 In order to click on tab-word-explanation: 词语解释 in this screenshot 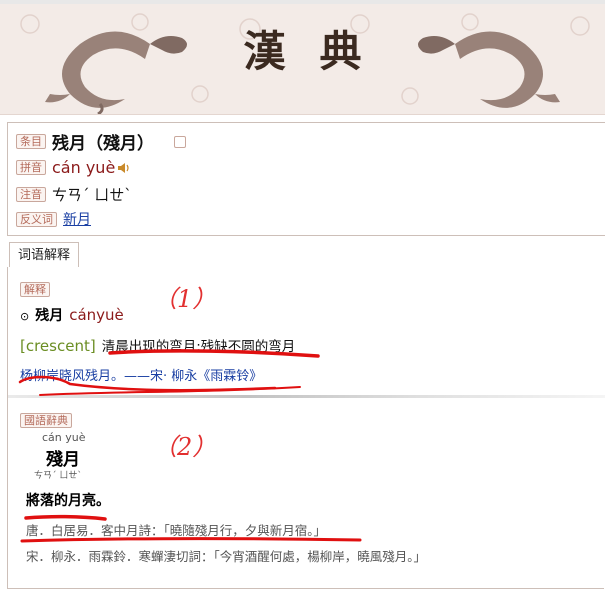, I will do `click(44, 255)`.